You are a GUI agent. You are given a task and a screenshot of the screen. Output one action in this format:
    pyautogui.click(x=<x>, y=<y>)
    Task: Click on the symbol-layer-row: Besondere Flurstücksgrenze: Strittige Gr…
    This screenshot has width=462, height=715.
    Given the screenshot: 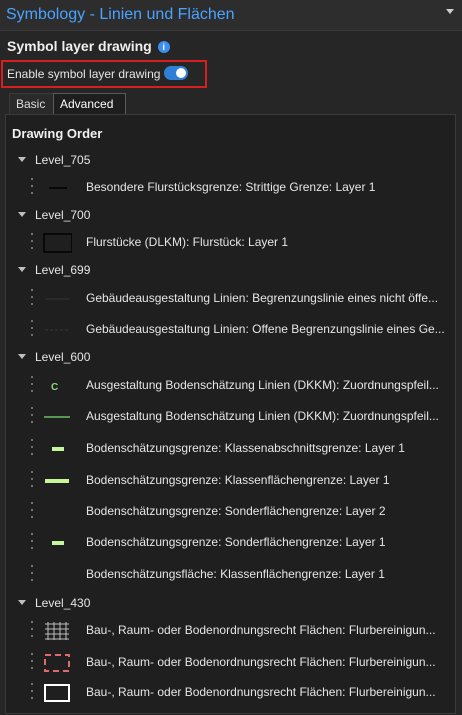 What is the action you would take?
    pyautogui.click(x=243, y=188)
    